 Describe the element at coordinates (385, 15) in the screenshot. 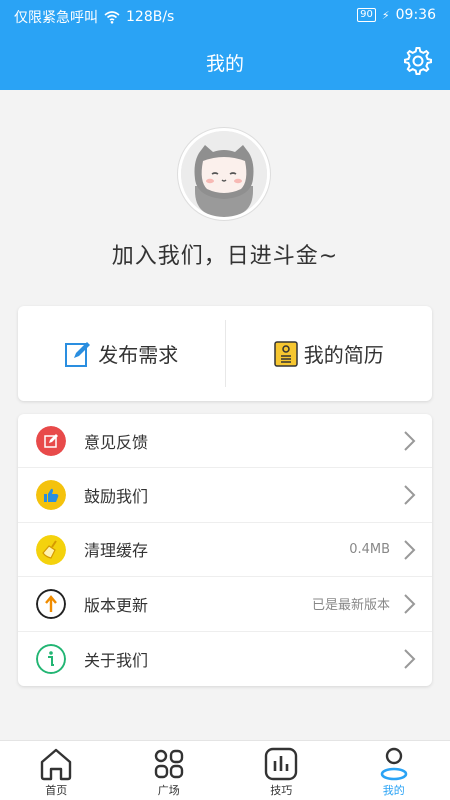

I see `charging-icon: ⚡` at that location.